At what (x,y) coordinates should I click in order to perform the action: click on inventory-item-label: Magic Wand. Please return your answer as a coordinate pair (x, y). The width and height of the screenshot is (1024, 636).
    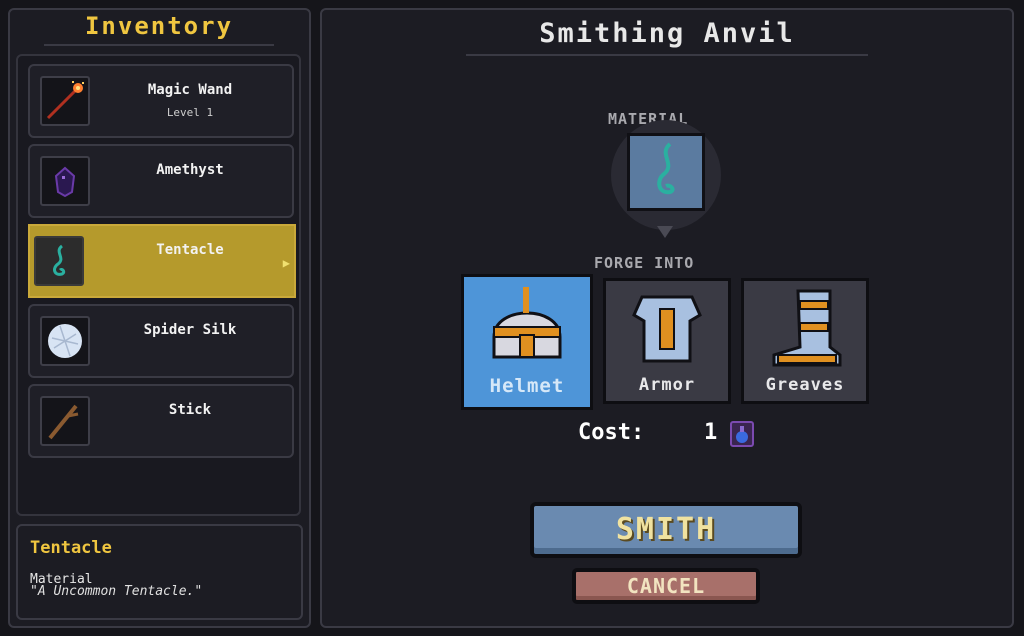
    Looking at the image, I should click on (190, 90).